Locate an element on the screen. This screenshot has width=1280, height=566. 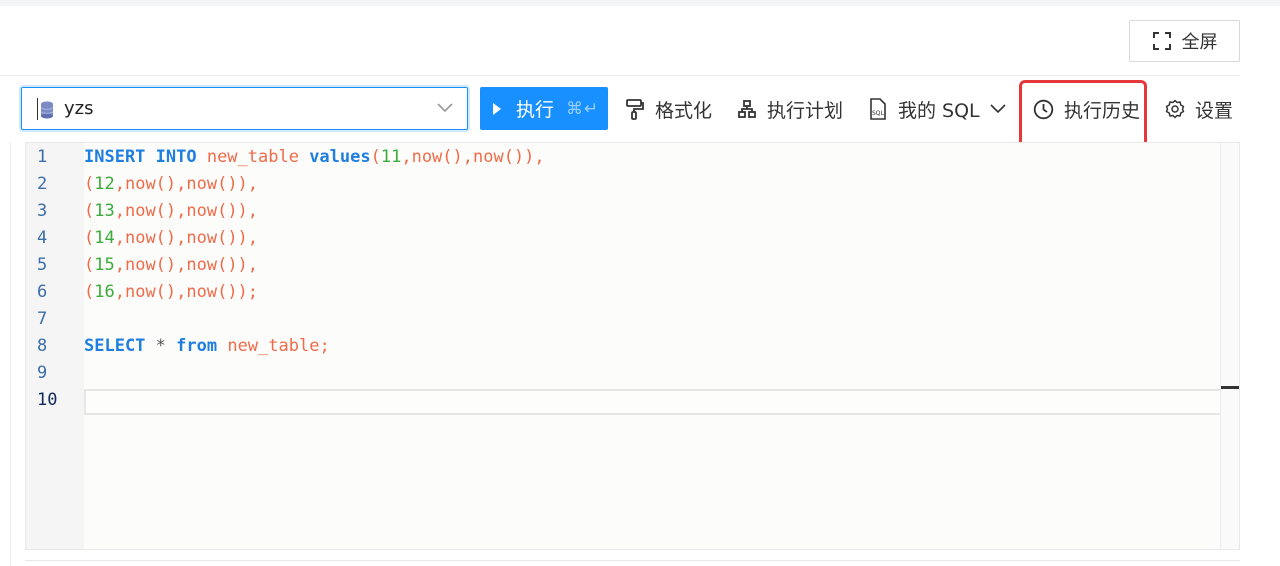
my-sql-label: 我的 SQL is located at coordinates (939, 110).